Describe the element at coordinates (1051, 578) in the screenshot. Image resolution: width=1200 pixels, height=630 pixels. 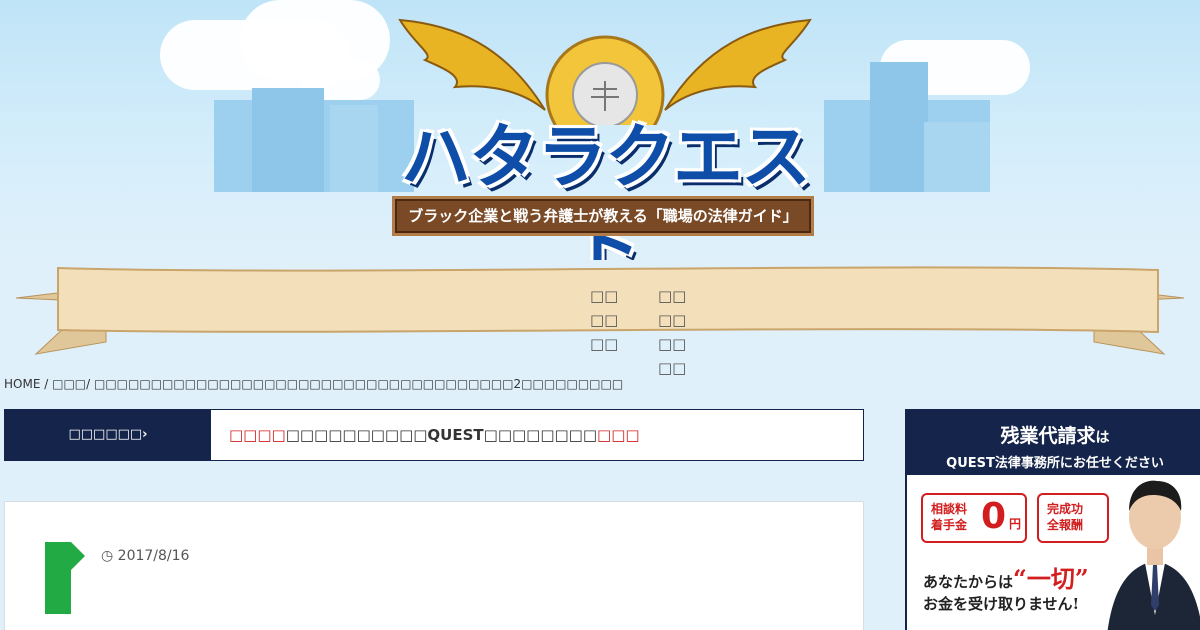
I see `ad-tagline-emphasis: “一切”` at that location.